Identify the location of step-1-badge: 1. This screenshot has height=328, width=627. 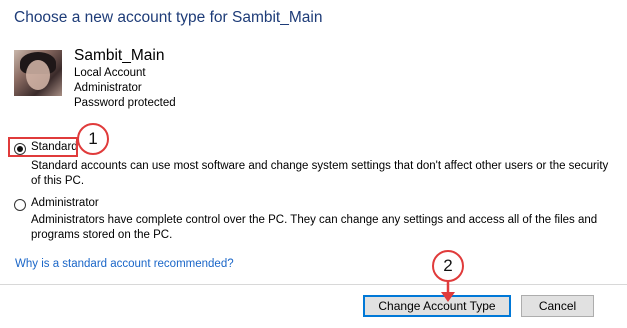
(93, 139).